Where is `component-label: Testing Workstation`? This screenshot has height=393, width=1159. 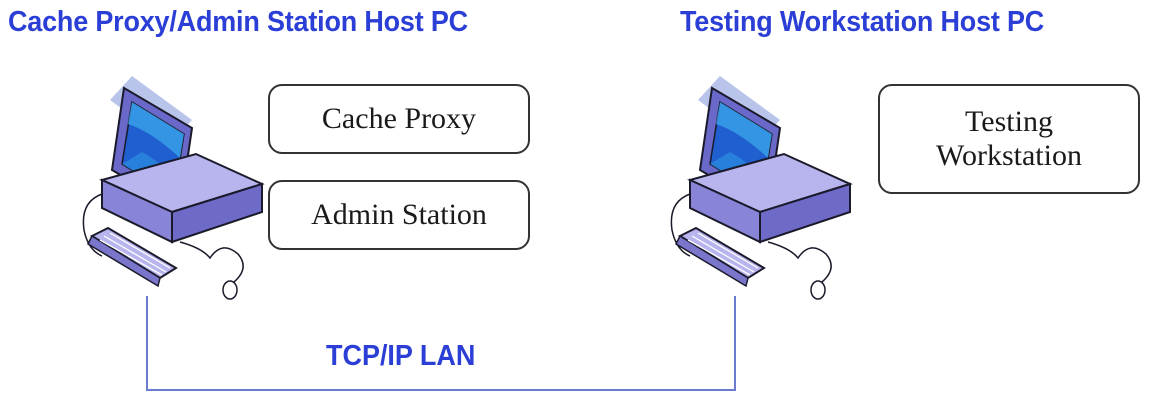
component-label: Testing Workstation is located at coordinates (1009, 138).